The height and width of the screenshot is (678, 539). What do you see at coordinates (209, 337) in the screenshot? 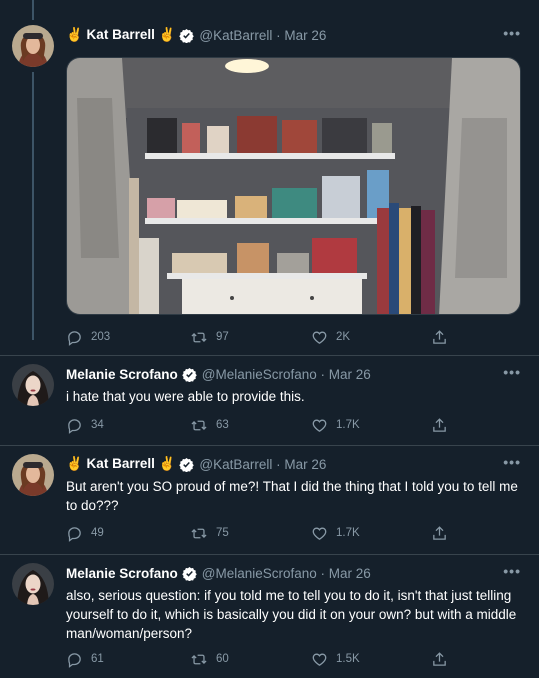
I see `retweet-button: 97` at bounding box center [209, 337].